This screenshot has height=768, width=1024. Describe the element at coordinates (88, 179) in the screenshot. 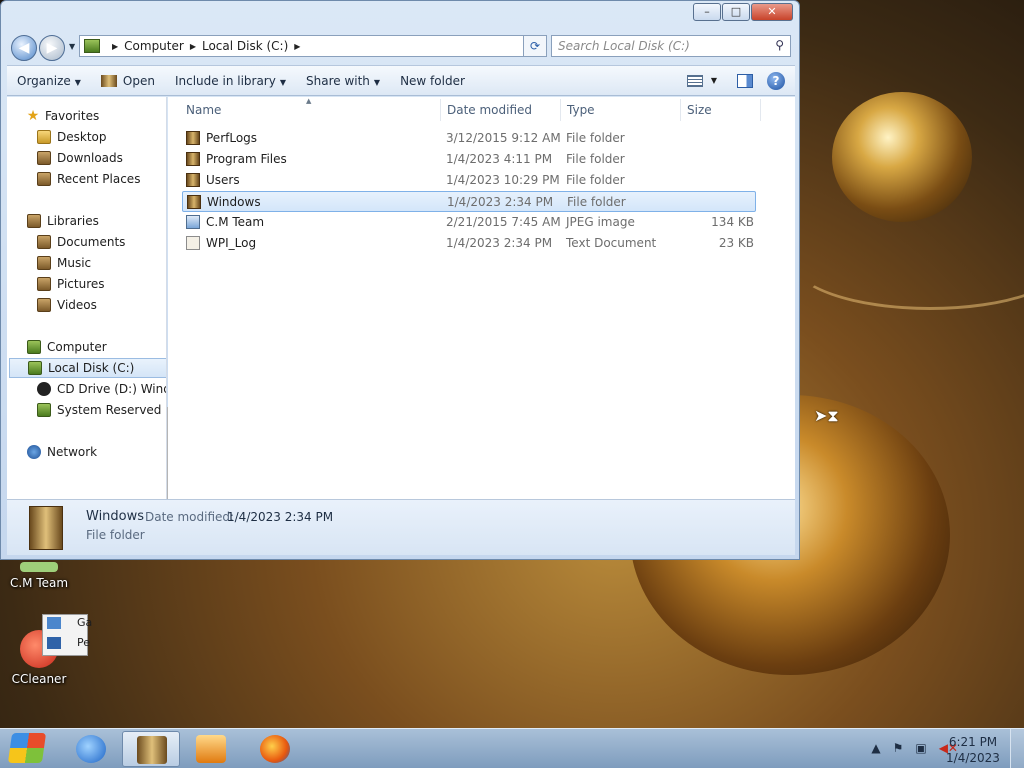

I see `nav-recent-places: Recent Places` at that location.